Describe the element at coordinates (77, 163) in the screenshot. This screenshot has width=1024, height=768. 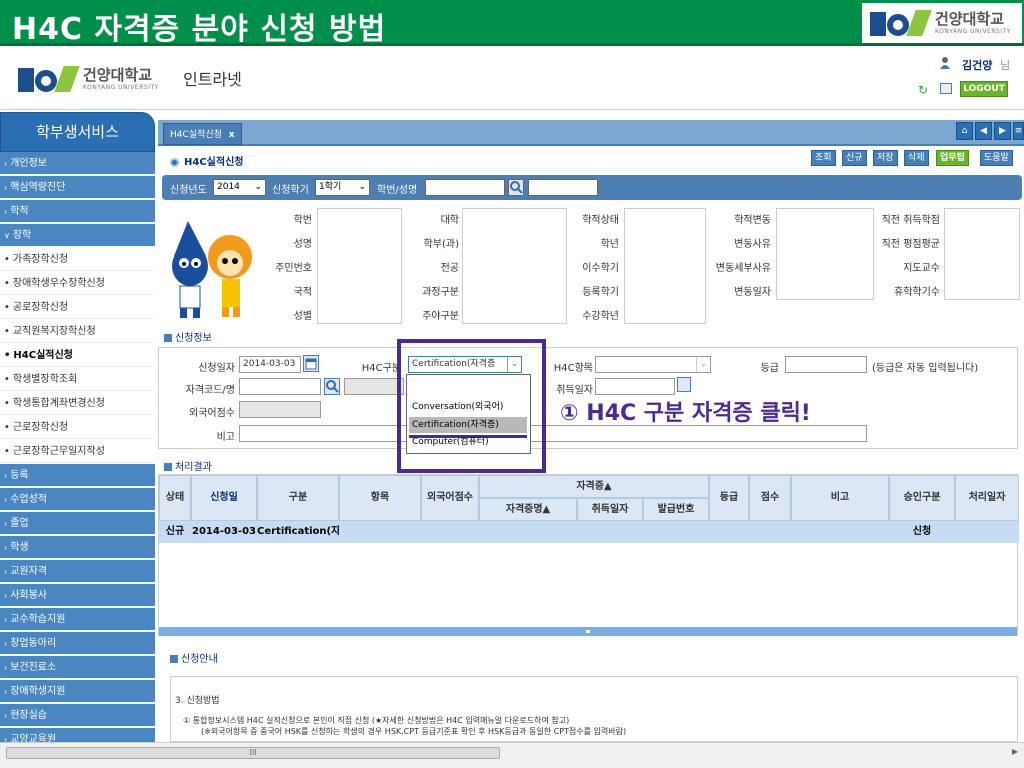
I see `sidebar-item: › 개인정보` at that location.